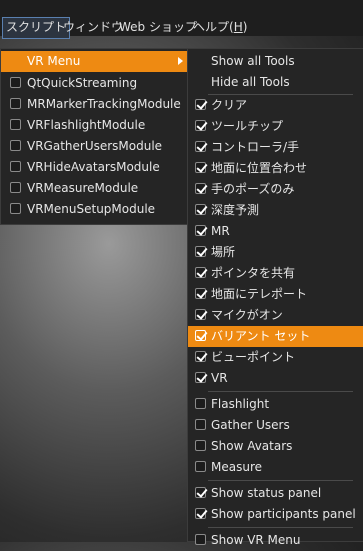 The height and width of the screenshot is (551, 363). Describe the element at coordinates (220, 27) in the screenshot. I see `menu-help: ヘルプ(H)` at that location.